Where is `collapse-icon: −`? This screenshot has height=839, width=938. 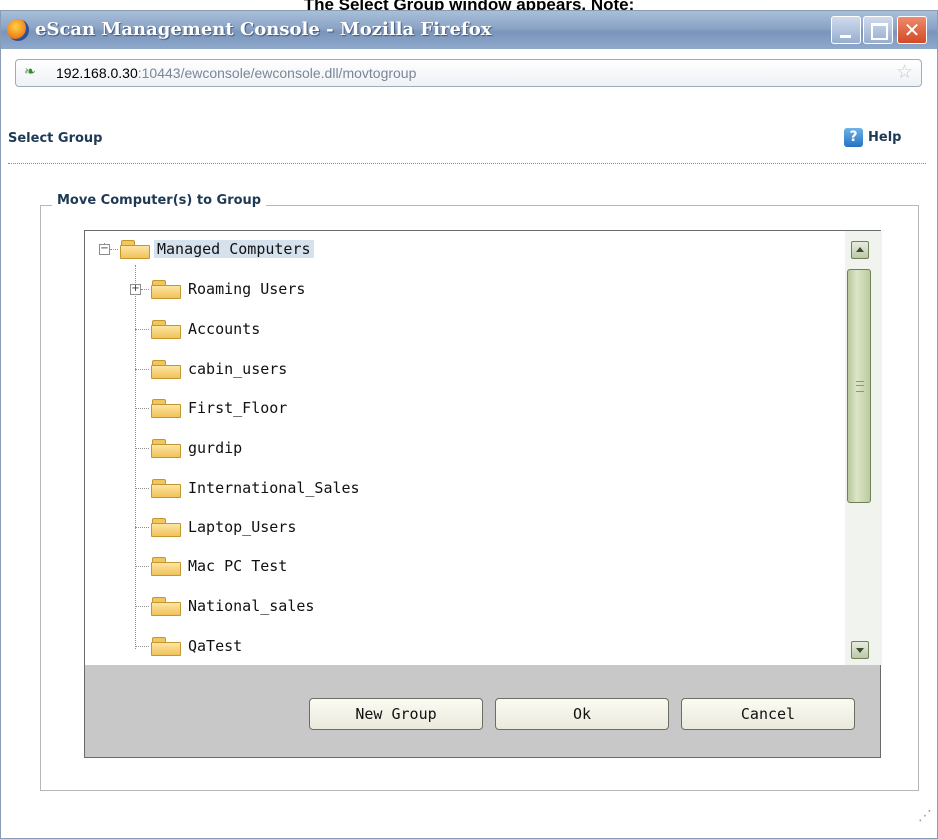
collapse-icon: − is located at coordinates (104, 249).